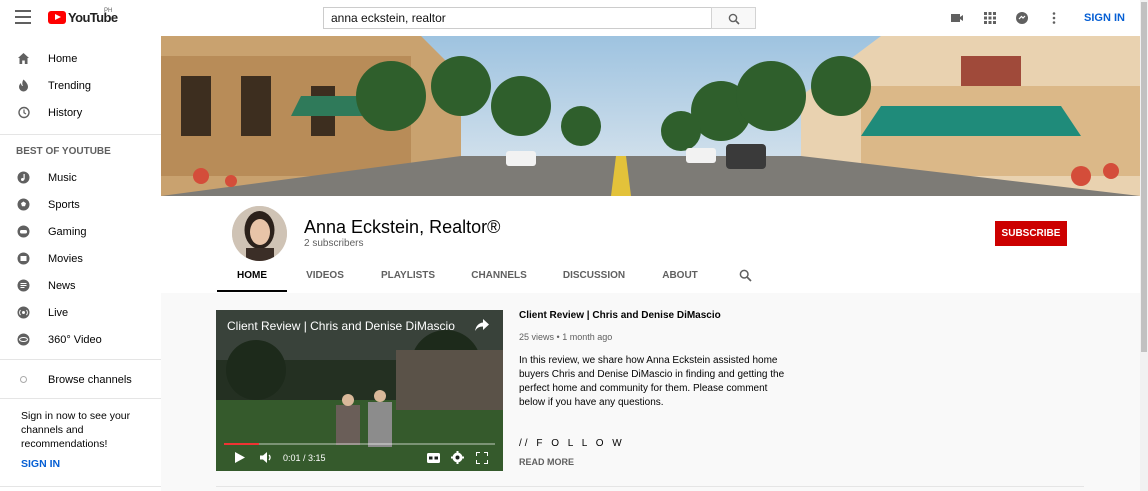 The image size is (1148, 491). I want to click on search-input: anna eckstein, realtor, so click(517, 18).